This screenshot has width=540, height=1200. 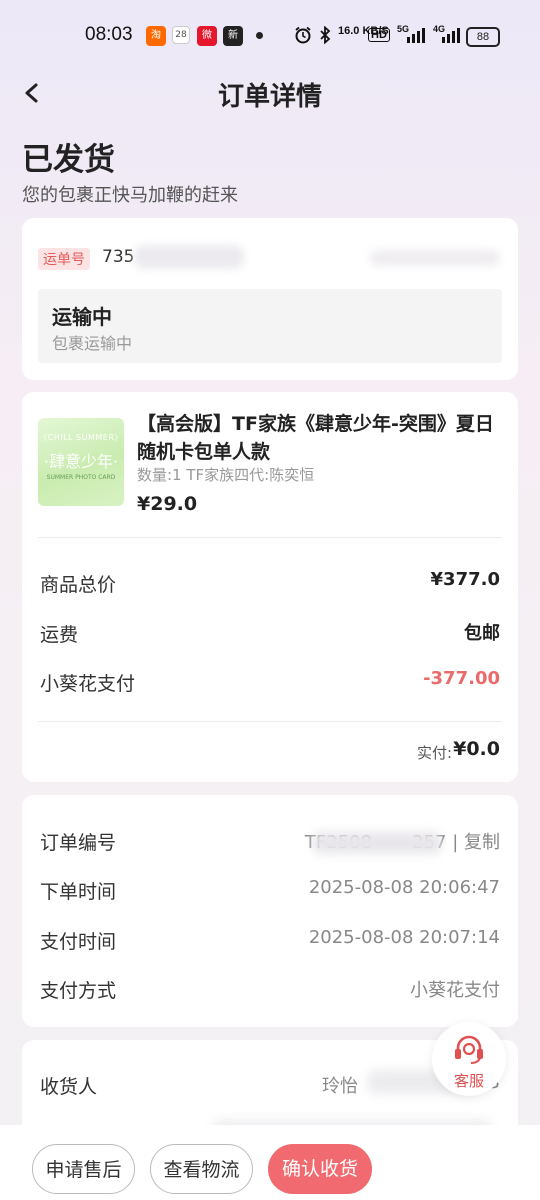 What do you see at coordinates (379, 35) in the screenshot?
I see `hd-icon: HD` at bounding box center [379, 35].